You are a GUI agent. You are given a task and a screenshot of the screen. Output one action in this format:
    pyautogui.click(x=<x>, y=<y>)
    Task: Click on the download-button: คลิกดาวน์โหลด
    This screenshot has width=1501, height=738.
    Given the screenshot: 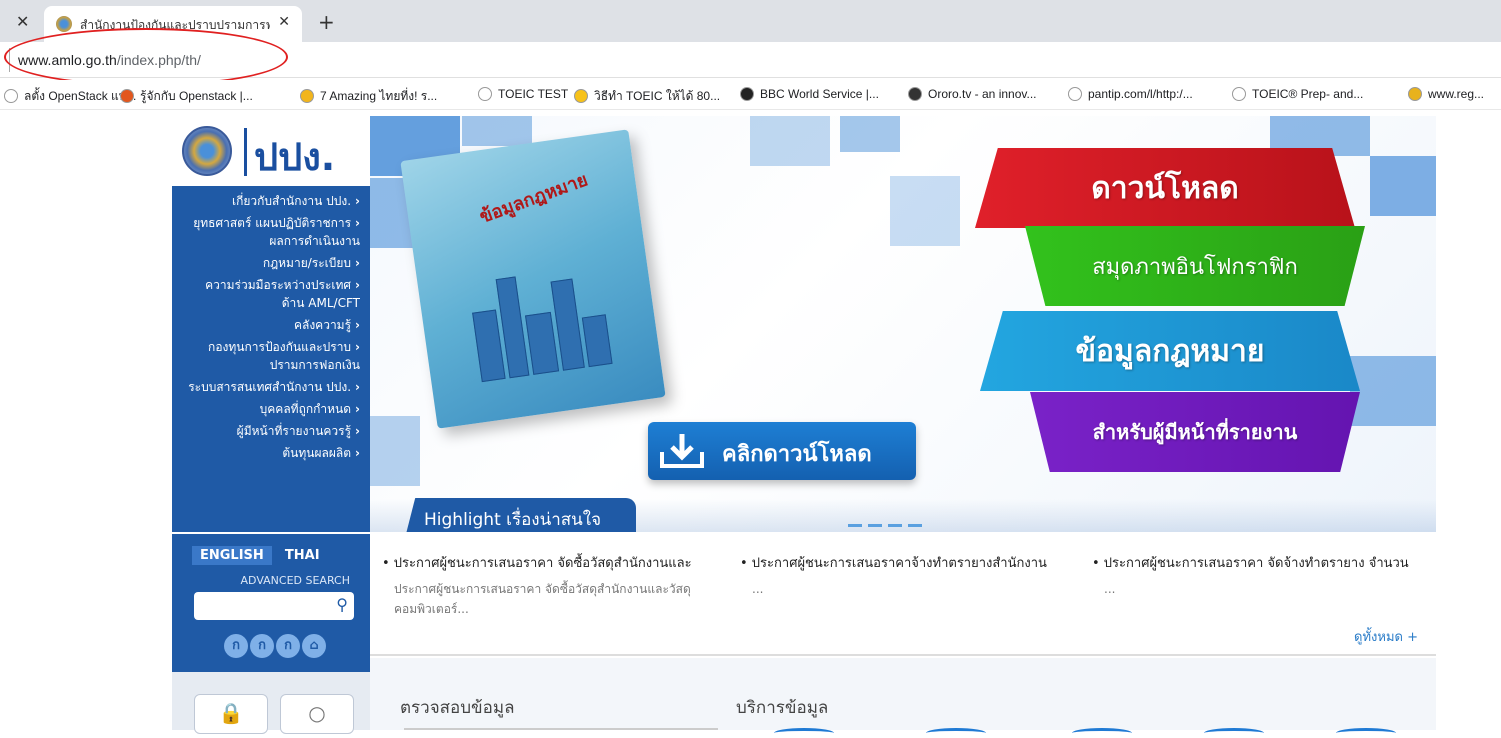 What is the action you would take?
    pyautogui.click(x=782, y=451)
    